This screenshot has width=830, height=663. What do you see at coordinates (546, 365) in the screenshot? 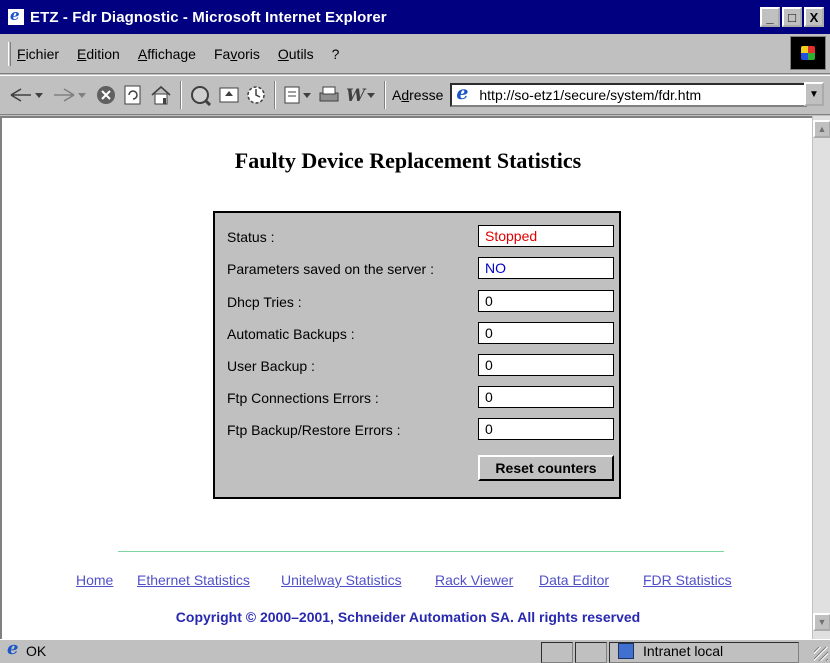
I see `user-backup-value: 0` at bounding box center [546, 365].